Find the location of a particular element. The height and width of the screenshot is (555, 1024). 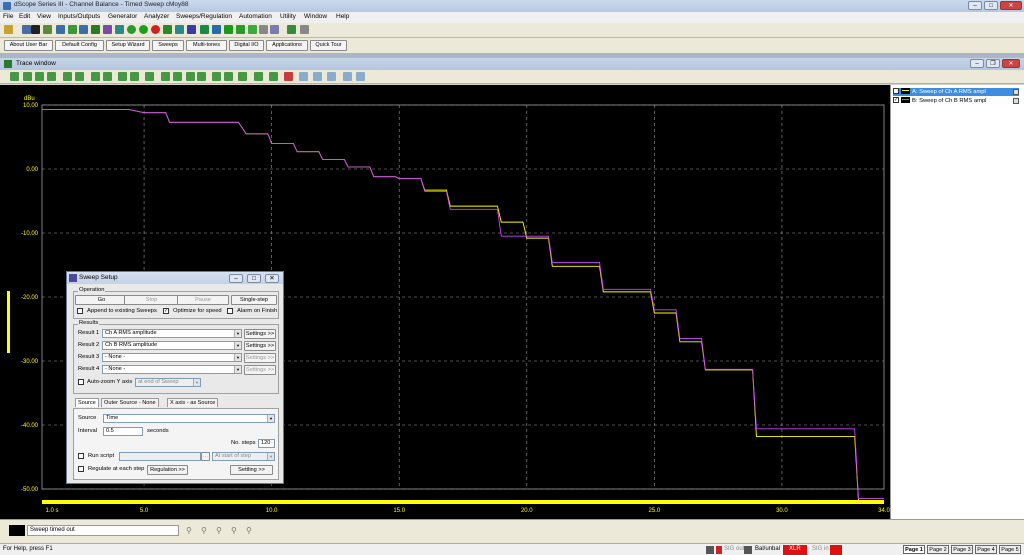

run-script-checkbox is located at coordinates (81, 456).